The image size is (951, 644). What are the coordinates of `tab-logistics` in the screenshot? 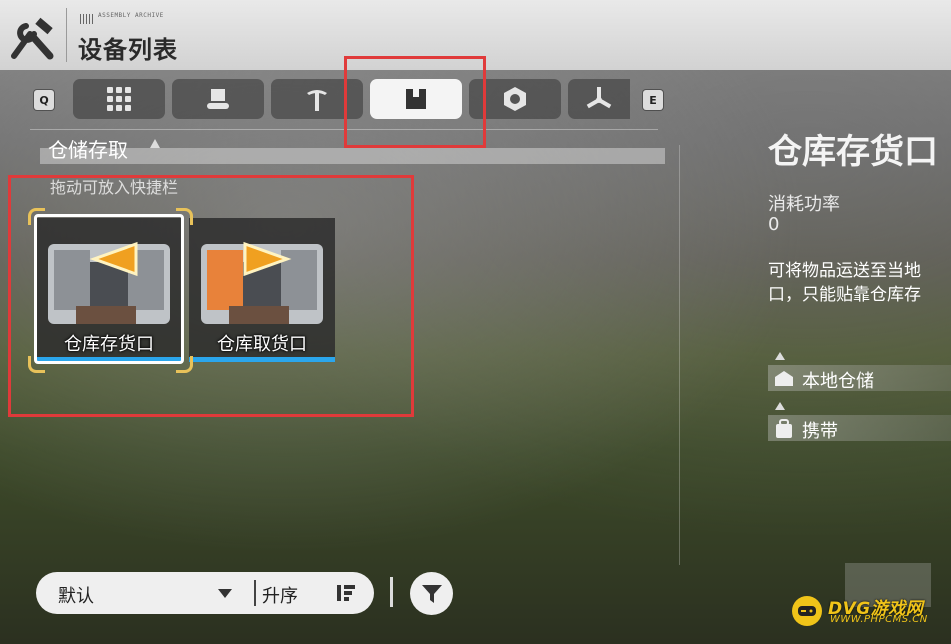 It's located at (218, 99).